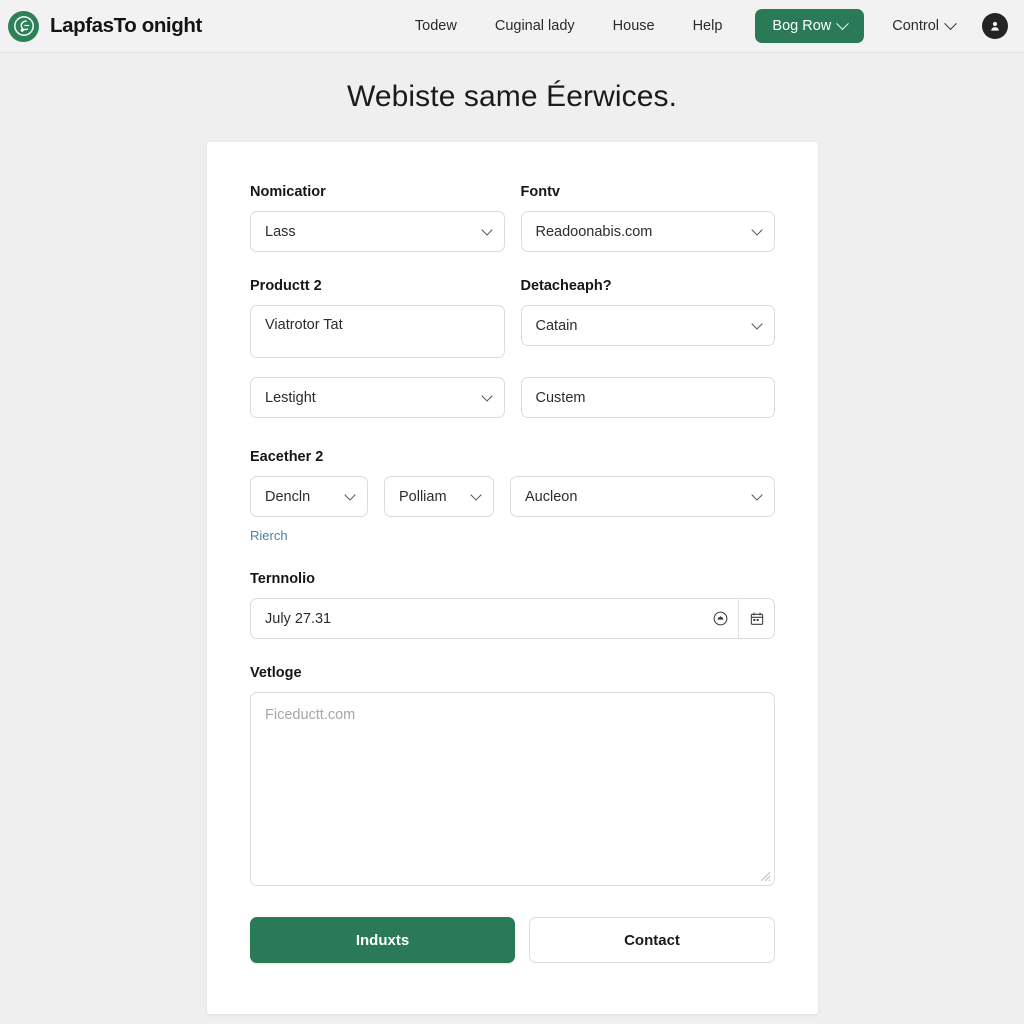 The height and width of the screenshot is (1024, 1024). I want to click on nav-link-cuginal-lady: Cuginal lady, so click(535, 26).